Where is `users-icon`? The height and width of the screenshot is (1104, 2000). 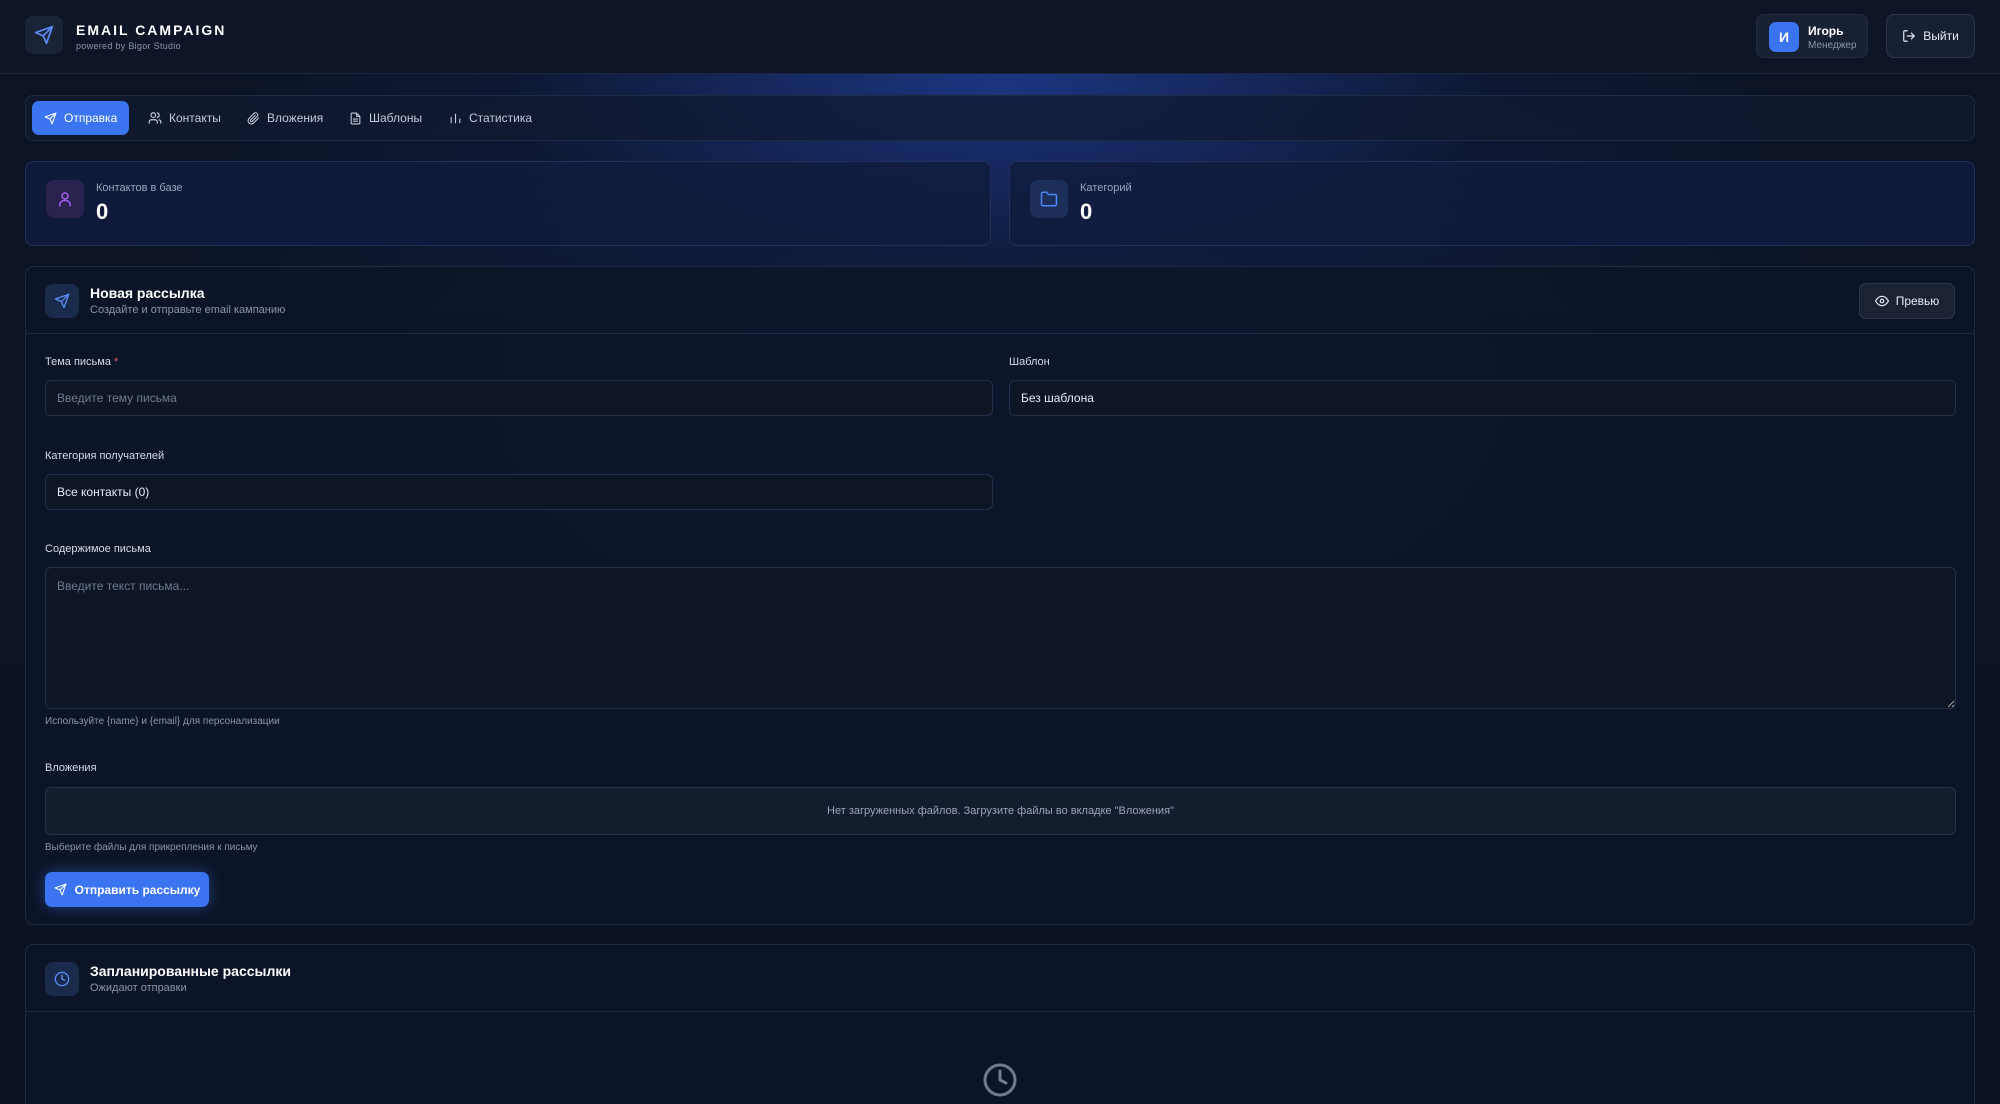
users-icon is located at coordinates (155, 118).